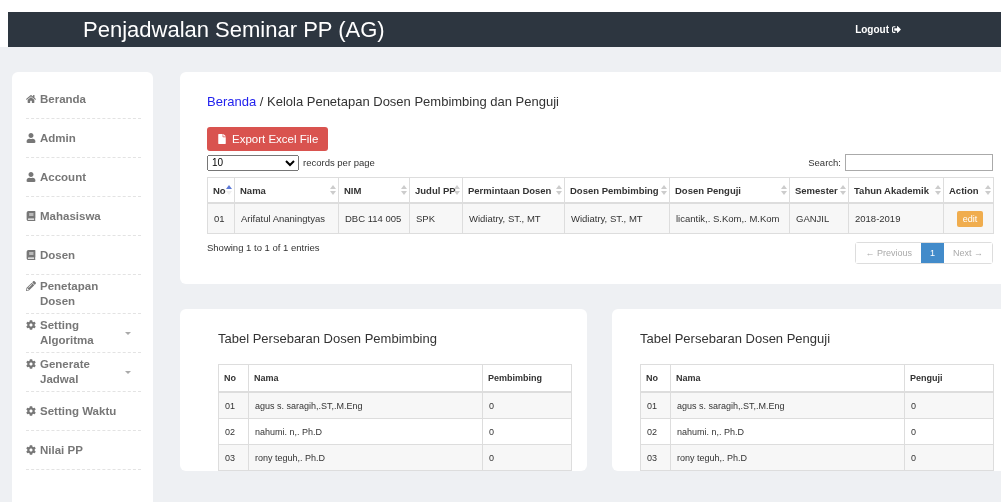 The height and width of the screenshot is (502, 1001). I want to click on sidebar-item: Beranda, so click(83, 99).